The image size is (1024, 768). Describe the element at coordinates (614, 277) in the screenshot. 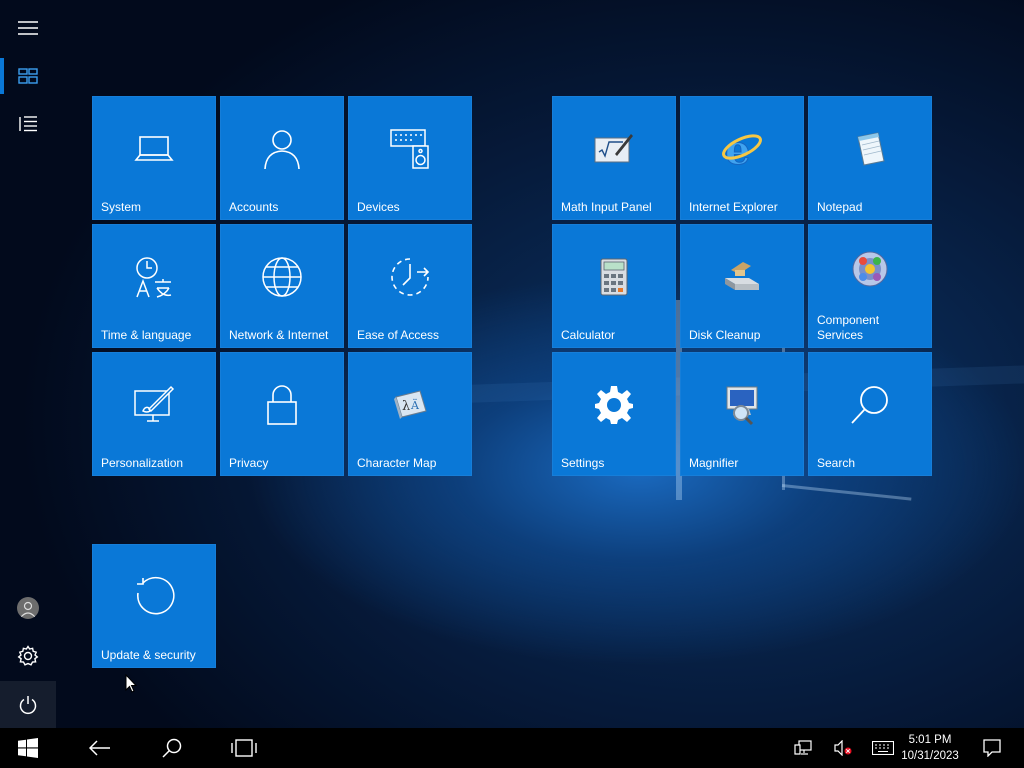

I see `calculator-icon` at that location.